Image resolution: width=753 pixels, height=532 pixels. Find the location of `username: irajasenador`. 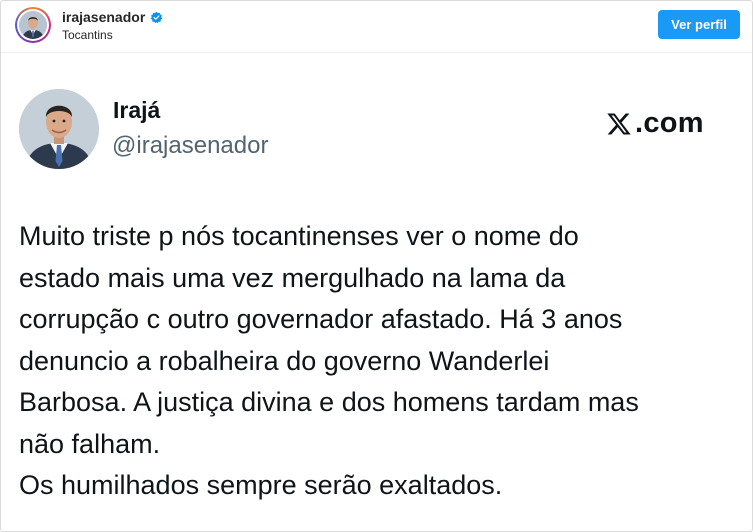

username: irajasenador is located at coordinates (103, 17).